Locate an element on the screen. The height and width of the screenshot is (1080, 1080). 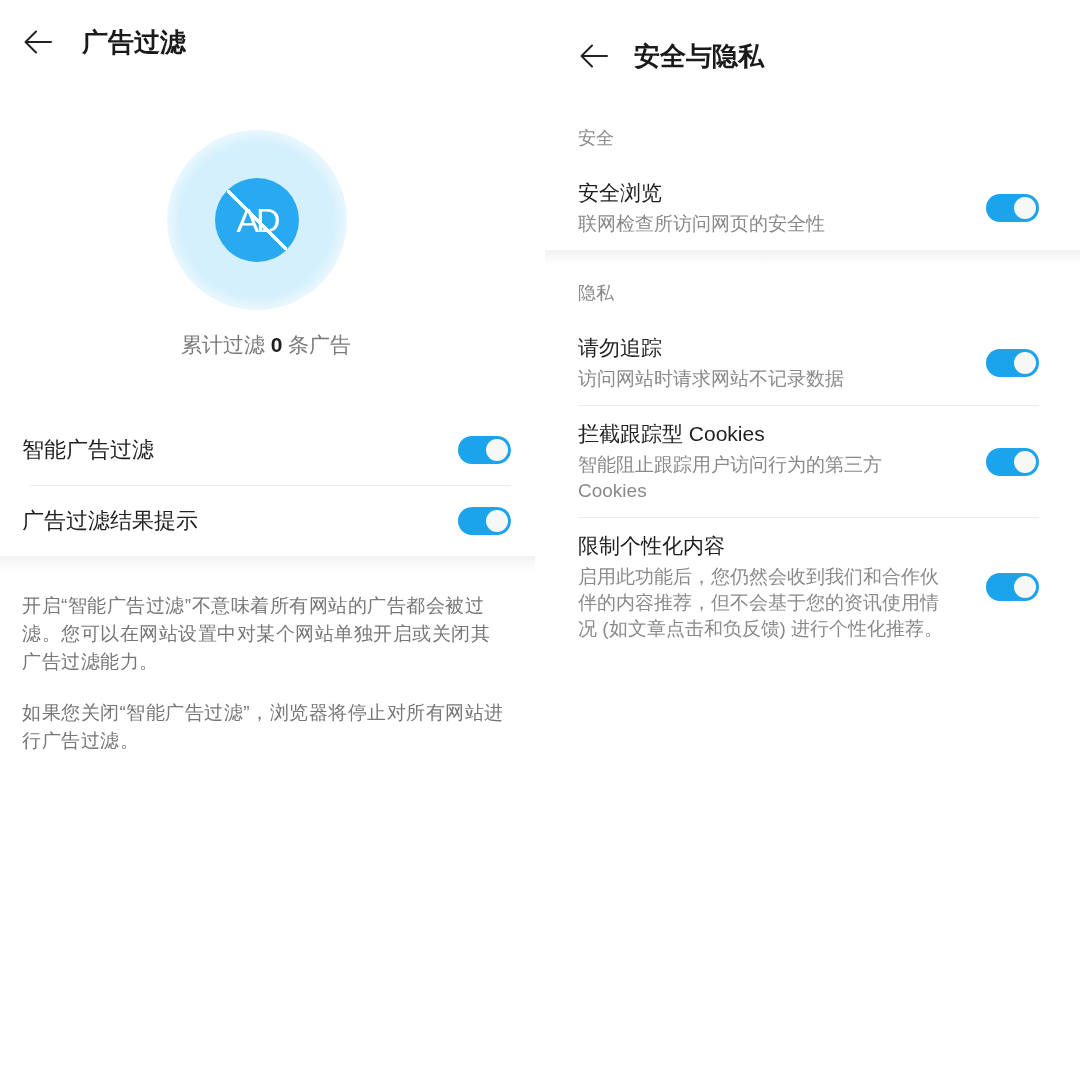
setting-label: 限制个性化内容 is located at coordinates (652, 546).